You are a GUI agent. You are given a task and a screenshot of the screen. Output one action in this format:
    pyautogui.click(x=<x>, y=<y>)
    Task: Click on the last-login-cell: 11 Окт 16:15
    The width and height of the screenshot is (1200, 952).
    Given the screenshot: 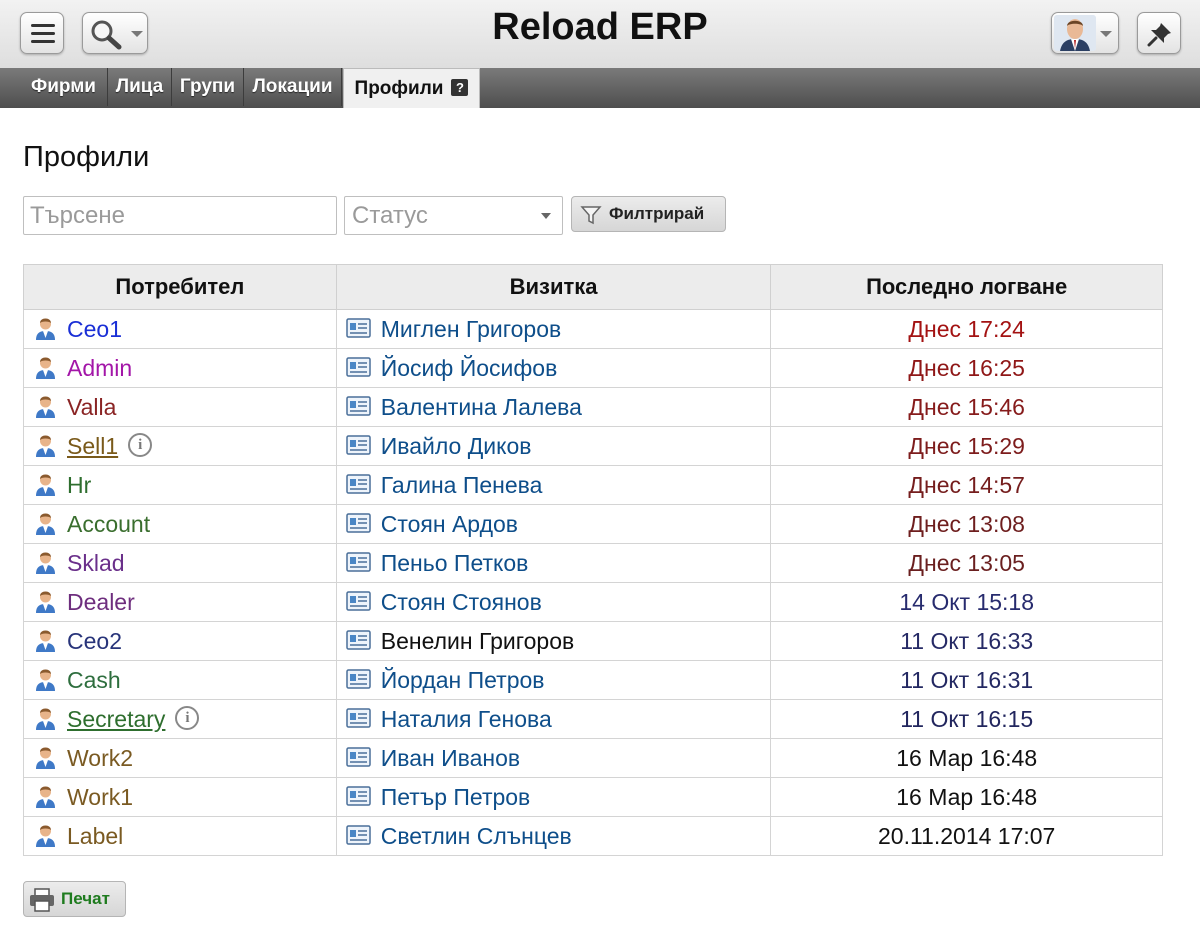 What is the action you would take?
    pyautogui.click(x=966, y=719)
    